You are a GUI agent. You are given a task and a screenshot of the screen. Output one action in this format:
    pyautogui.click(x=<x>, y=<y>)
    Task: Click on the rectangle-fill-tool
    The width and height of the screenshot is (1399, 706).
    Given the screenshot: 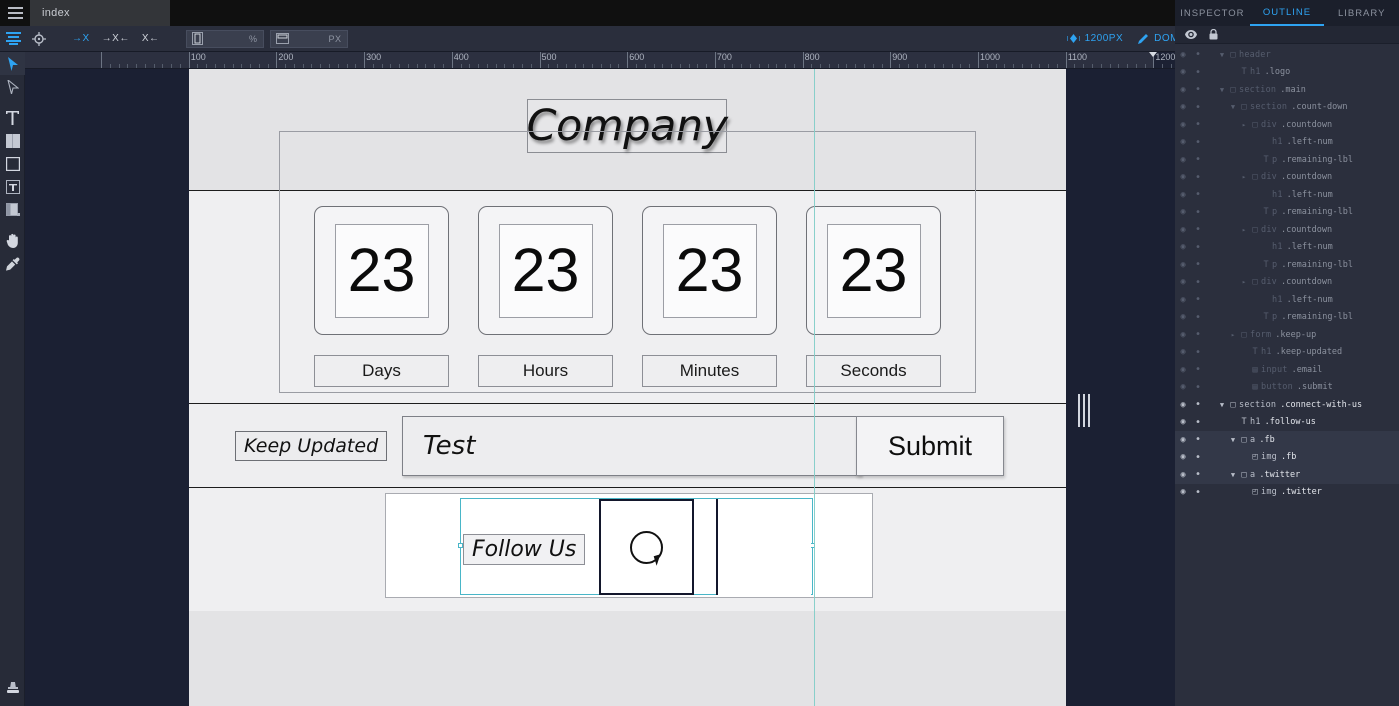 What is the action you would take?
    pyautogui.click(x=12, y=140)
    